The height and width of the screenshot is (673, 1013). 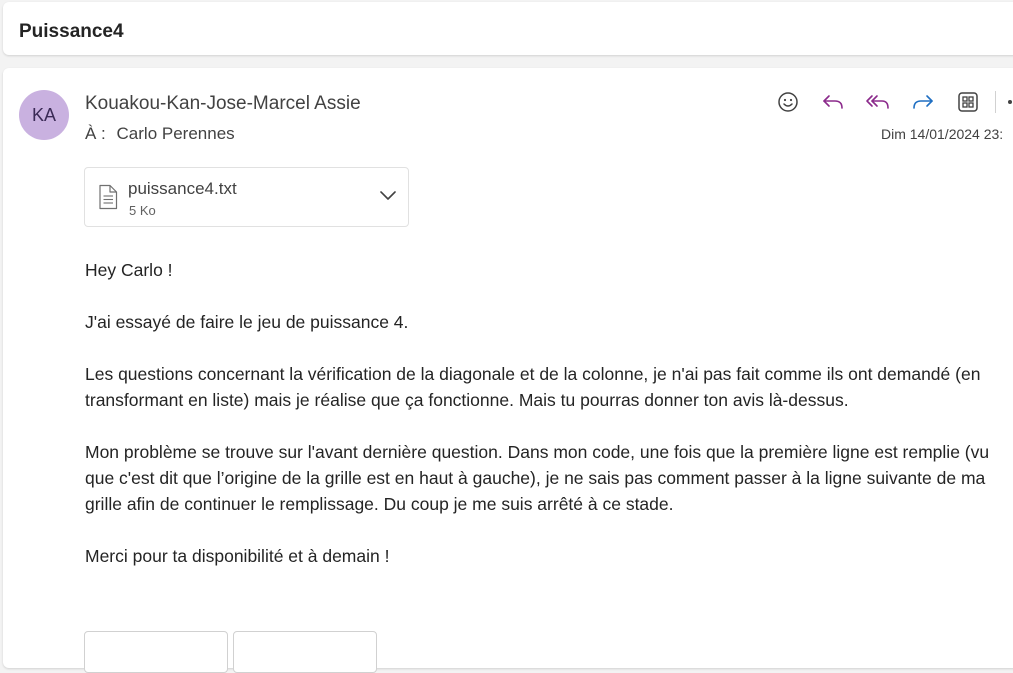 I want to click on email-subject: Puissance4, so click(x=71, y=31).